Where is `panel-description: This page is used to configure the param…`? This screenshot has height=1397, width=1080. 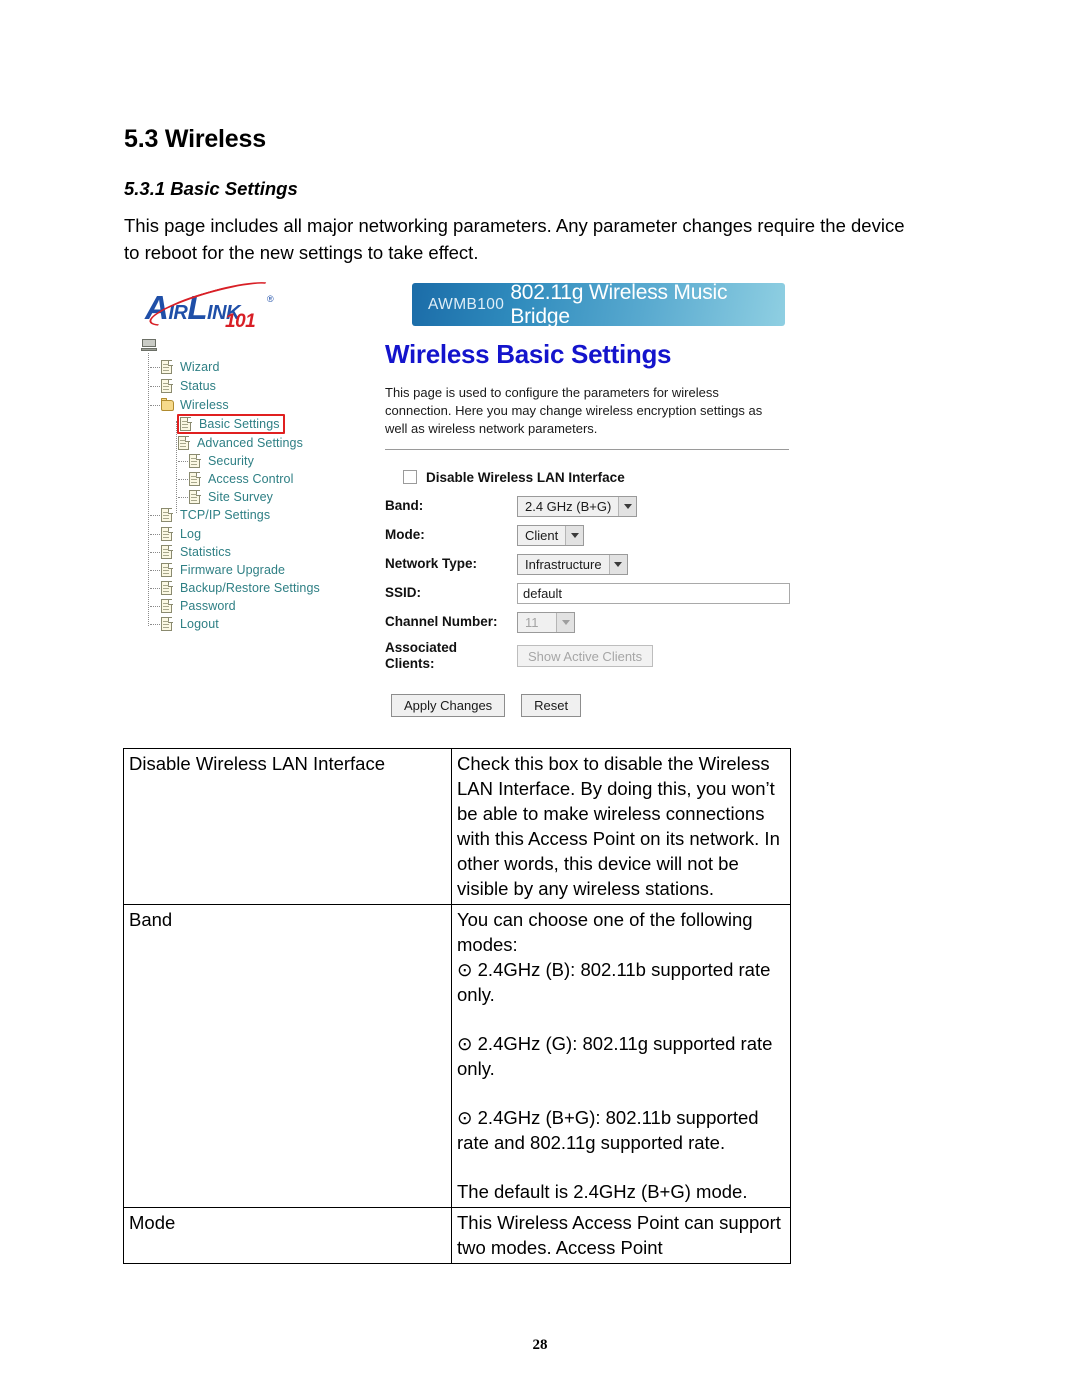 panel-description: This page is used to configure the param… is located at coordinates (574, 410).